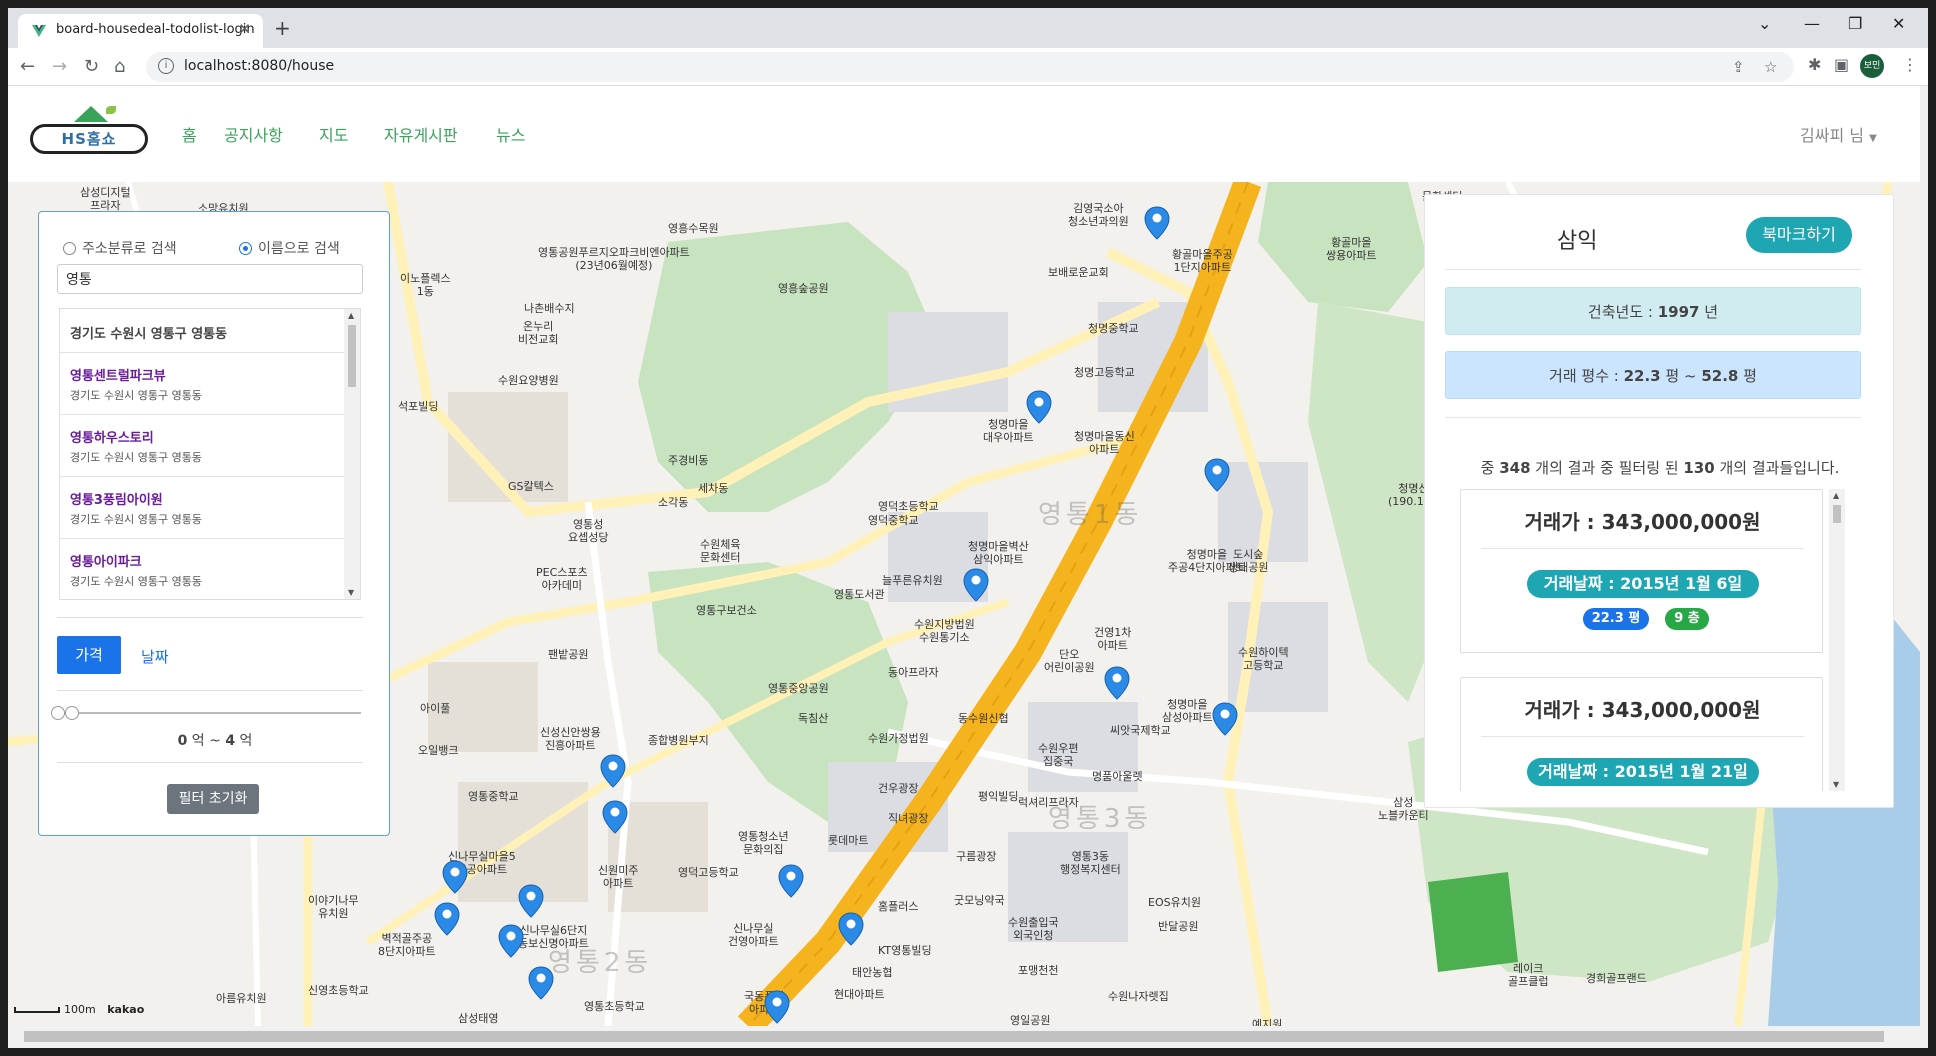  What do you see at coordinates (983, 718) in the screenshot?
I see `map-label: 동수원신협` at bounding box center [983, 718].